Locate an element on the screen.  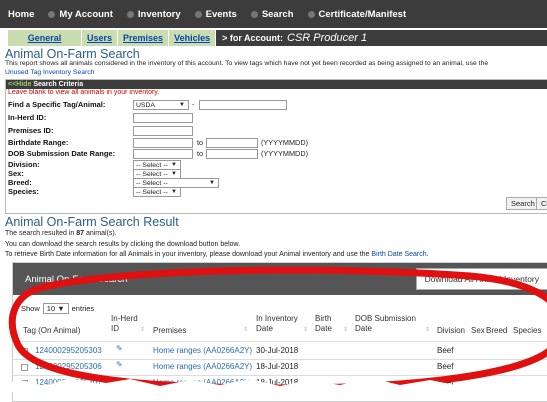
nav-search: Search is located at coordinates (272, 14).